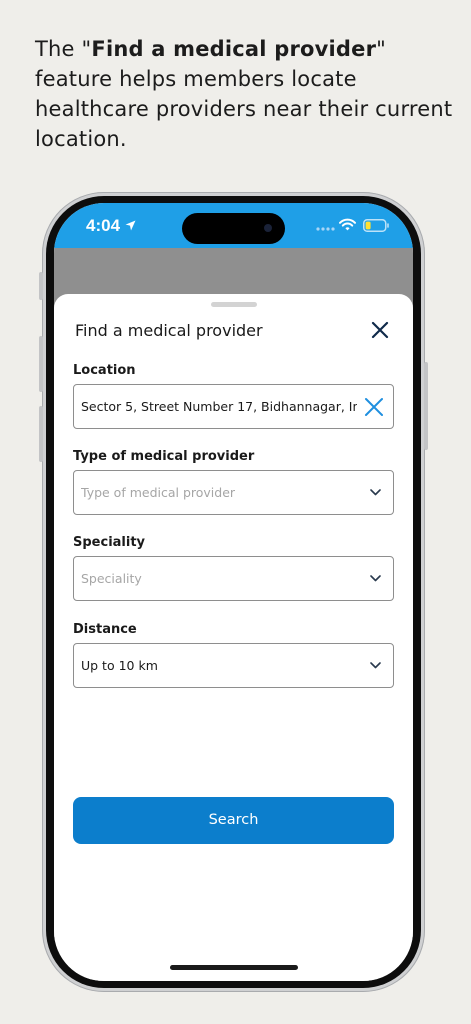 The image size is (471, 1024). Describe the element at coordinates (234, 304) in the screenshot. I see `sheet-grabber` at that location.